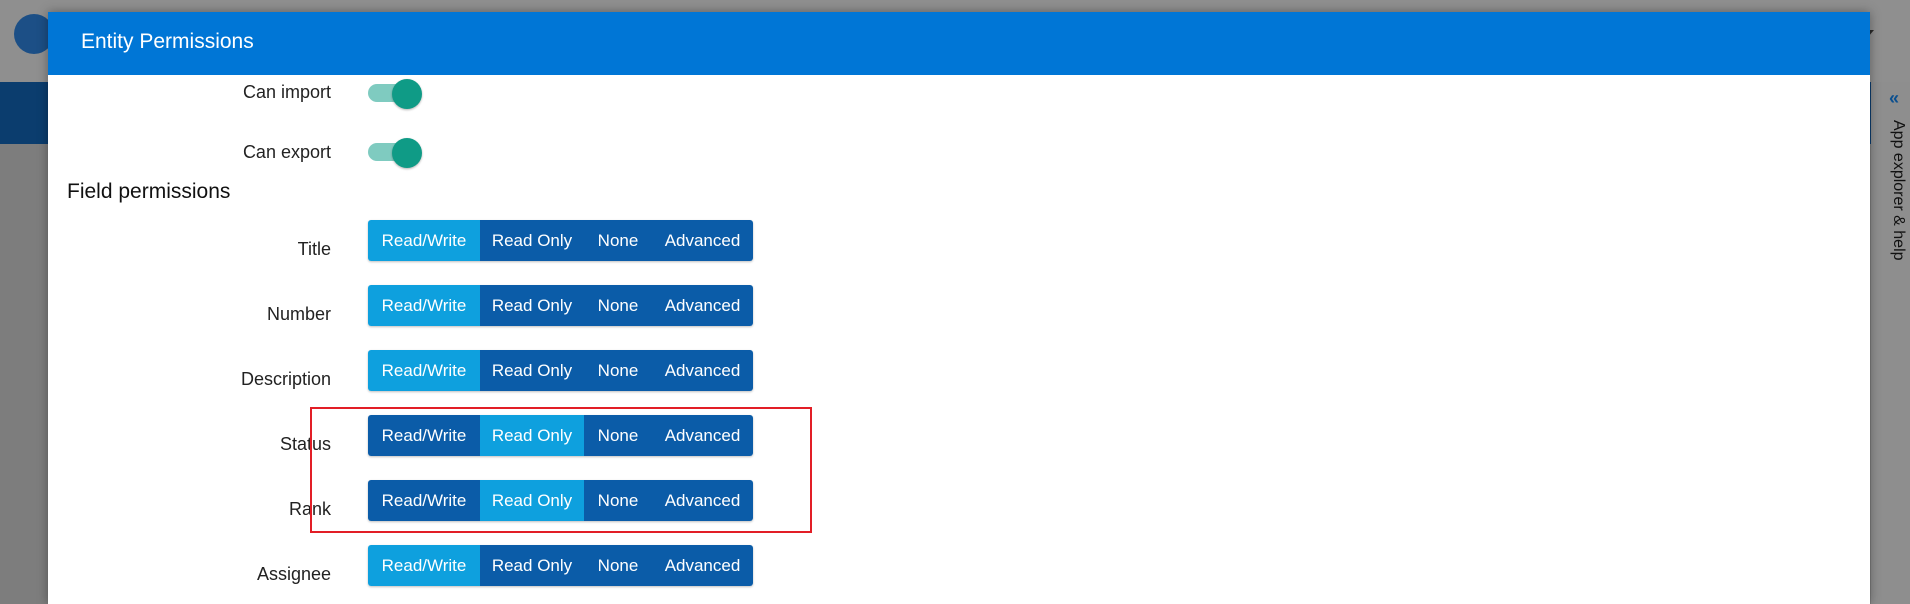 The width and height of the screenshot is (1910, 604). What do you see at coordinates (1894, 98) in the screenshot?
I see `double-chevron-left-icon: «` at bounding box center [1894, 98].